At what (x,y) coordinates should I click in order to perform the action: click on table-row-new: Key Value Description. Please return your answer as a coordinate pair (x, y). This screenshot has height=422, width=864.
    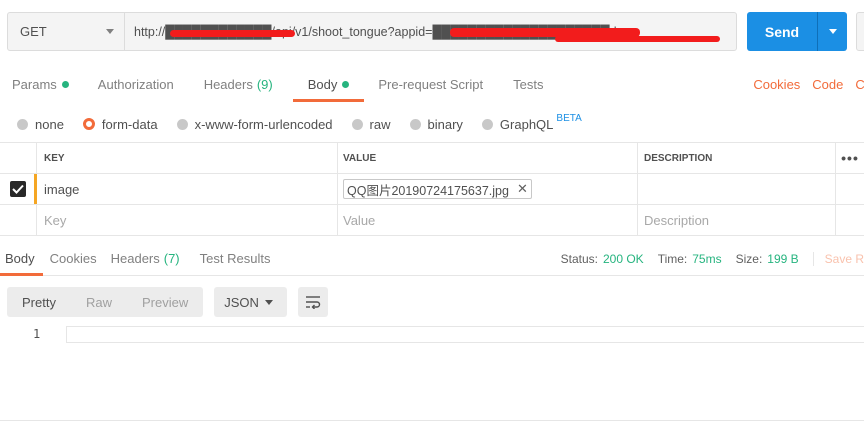
    Looking at the image, I should click on (432, 220).